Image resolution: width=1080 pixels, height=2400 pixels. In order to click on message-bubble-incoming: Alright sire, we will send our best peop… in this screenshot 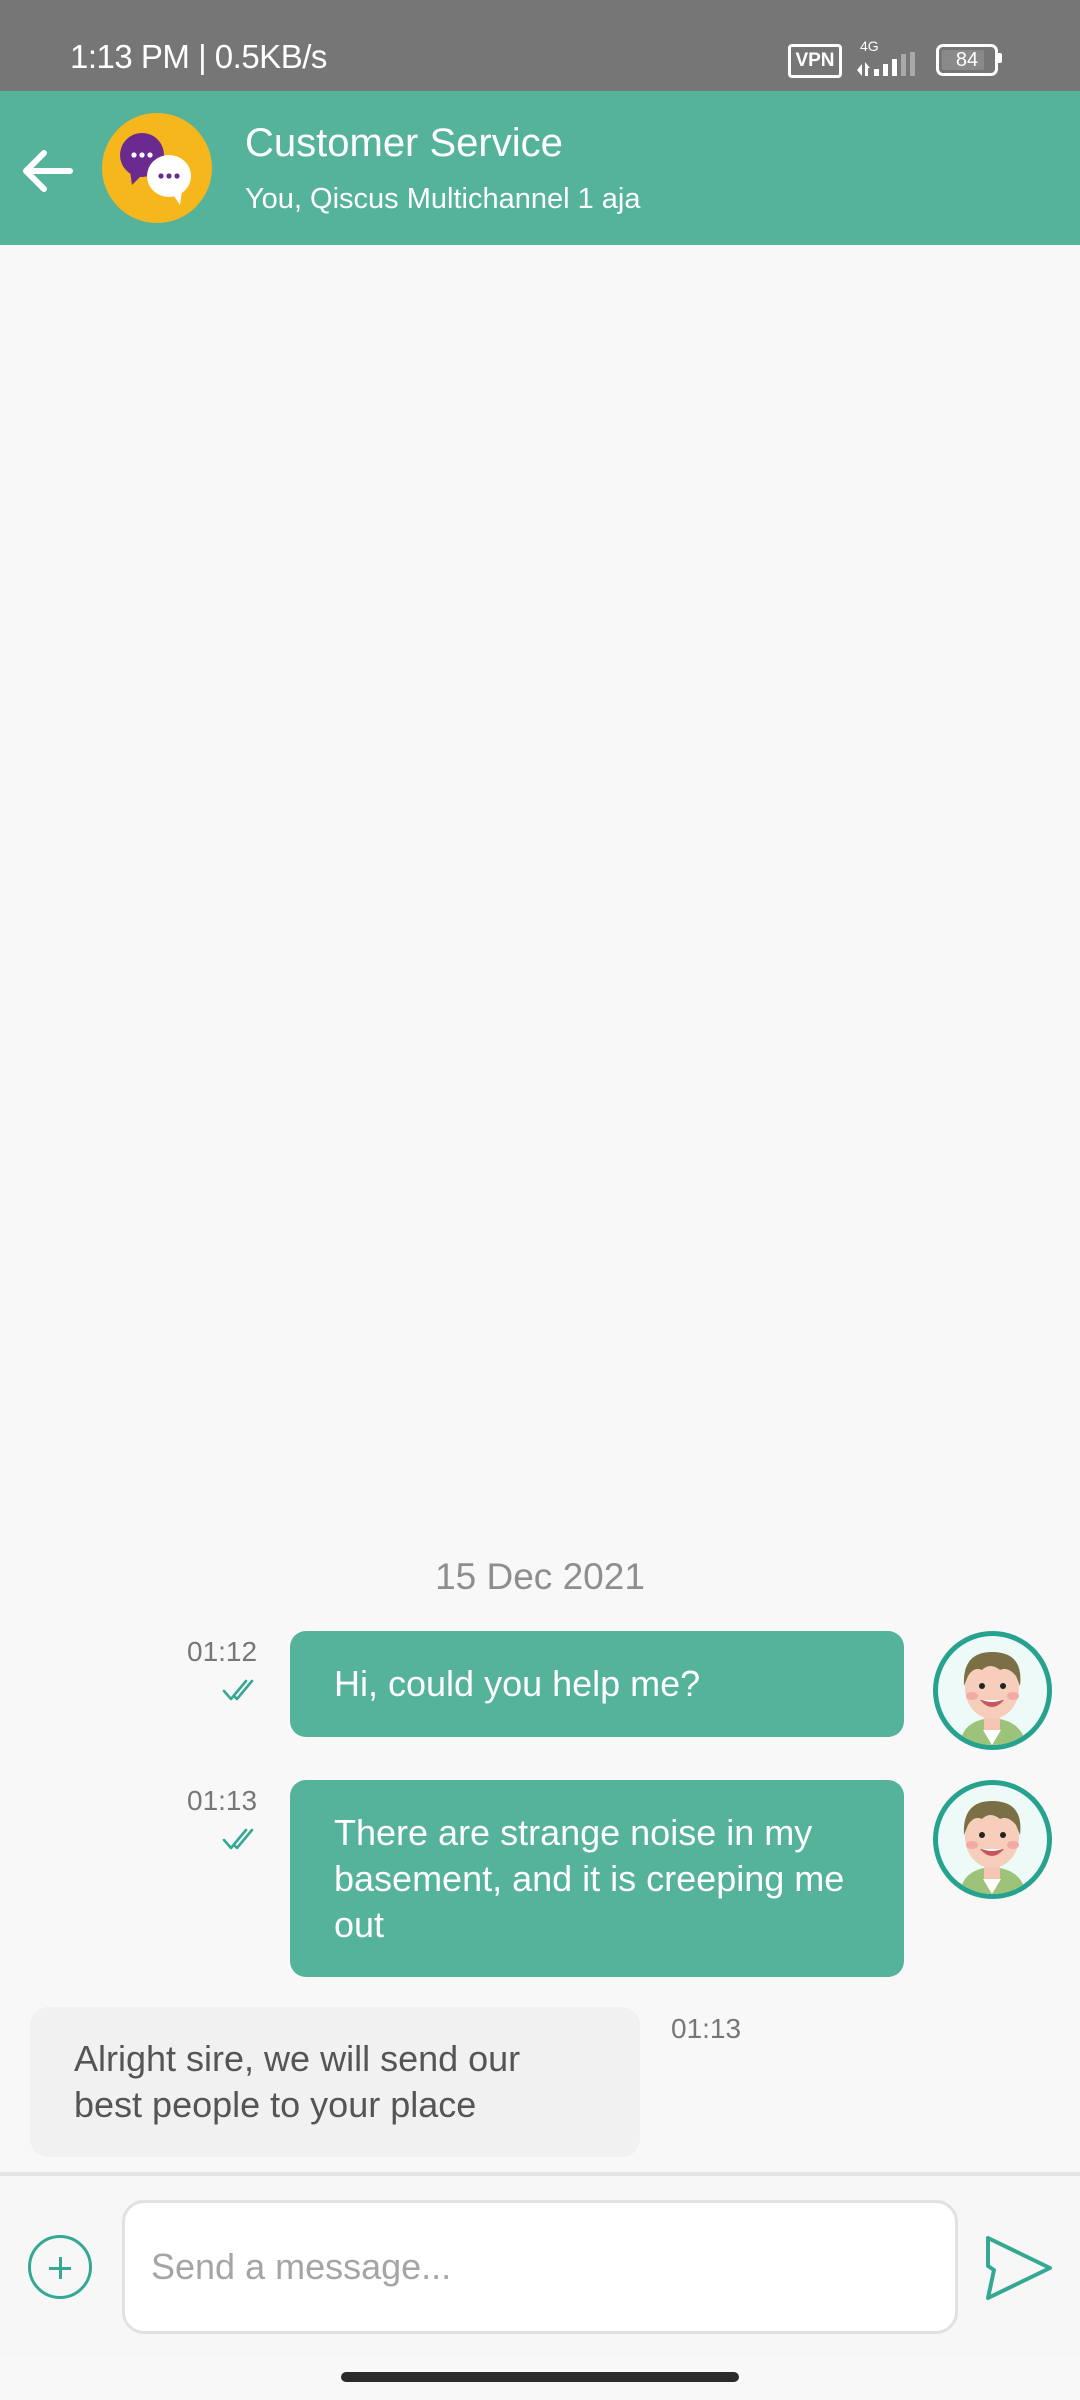, I will do `click(335, 2082)`.